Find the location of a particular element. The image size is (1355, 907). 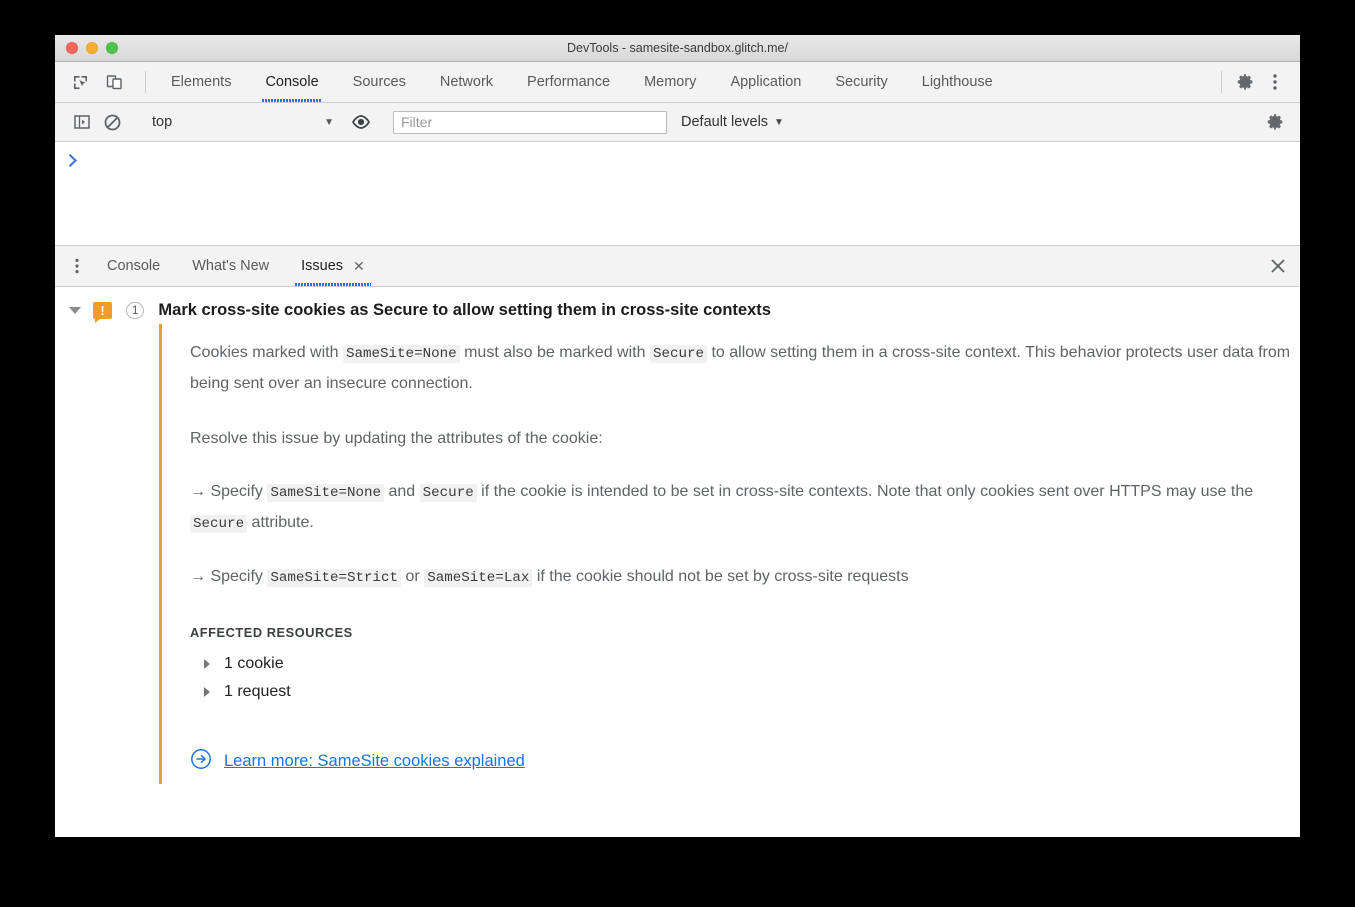

tab-lighthouse: Lighthouse is located at coordinates (957, 82).